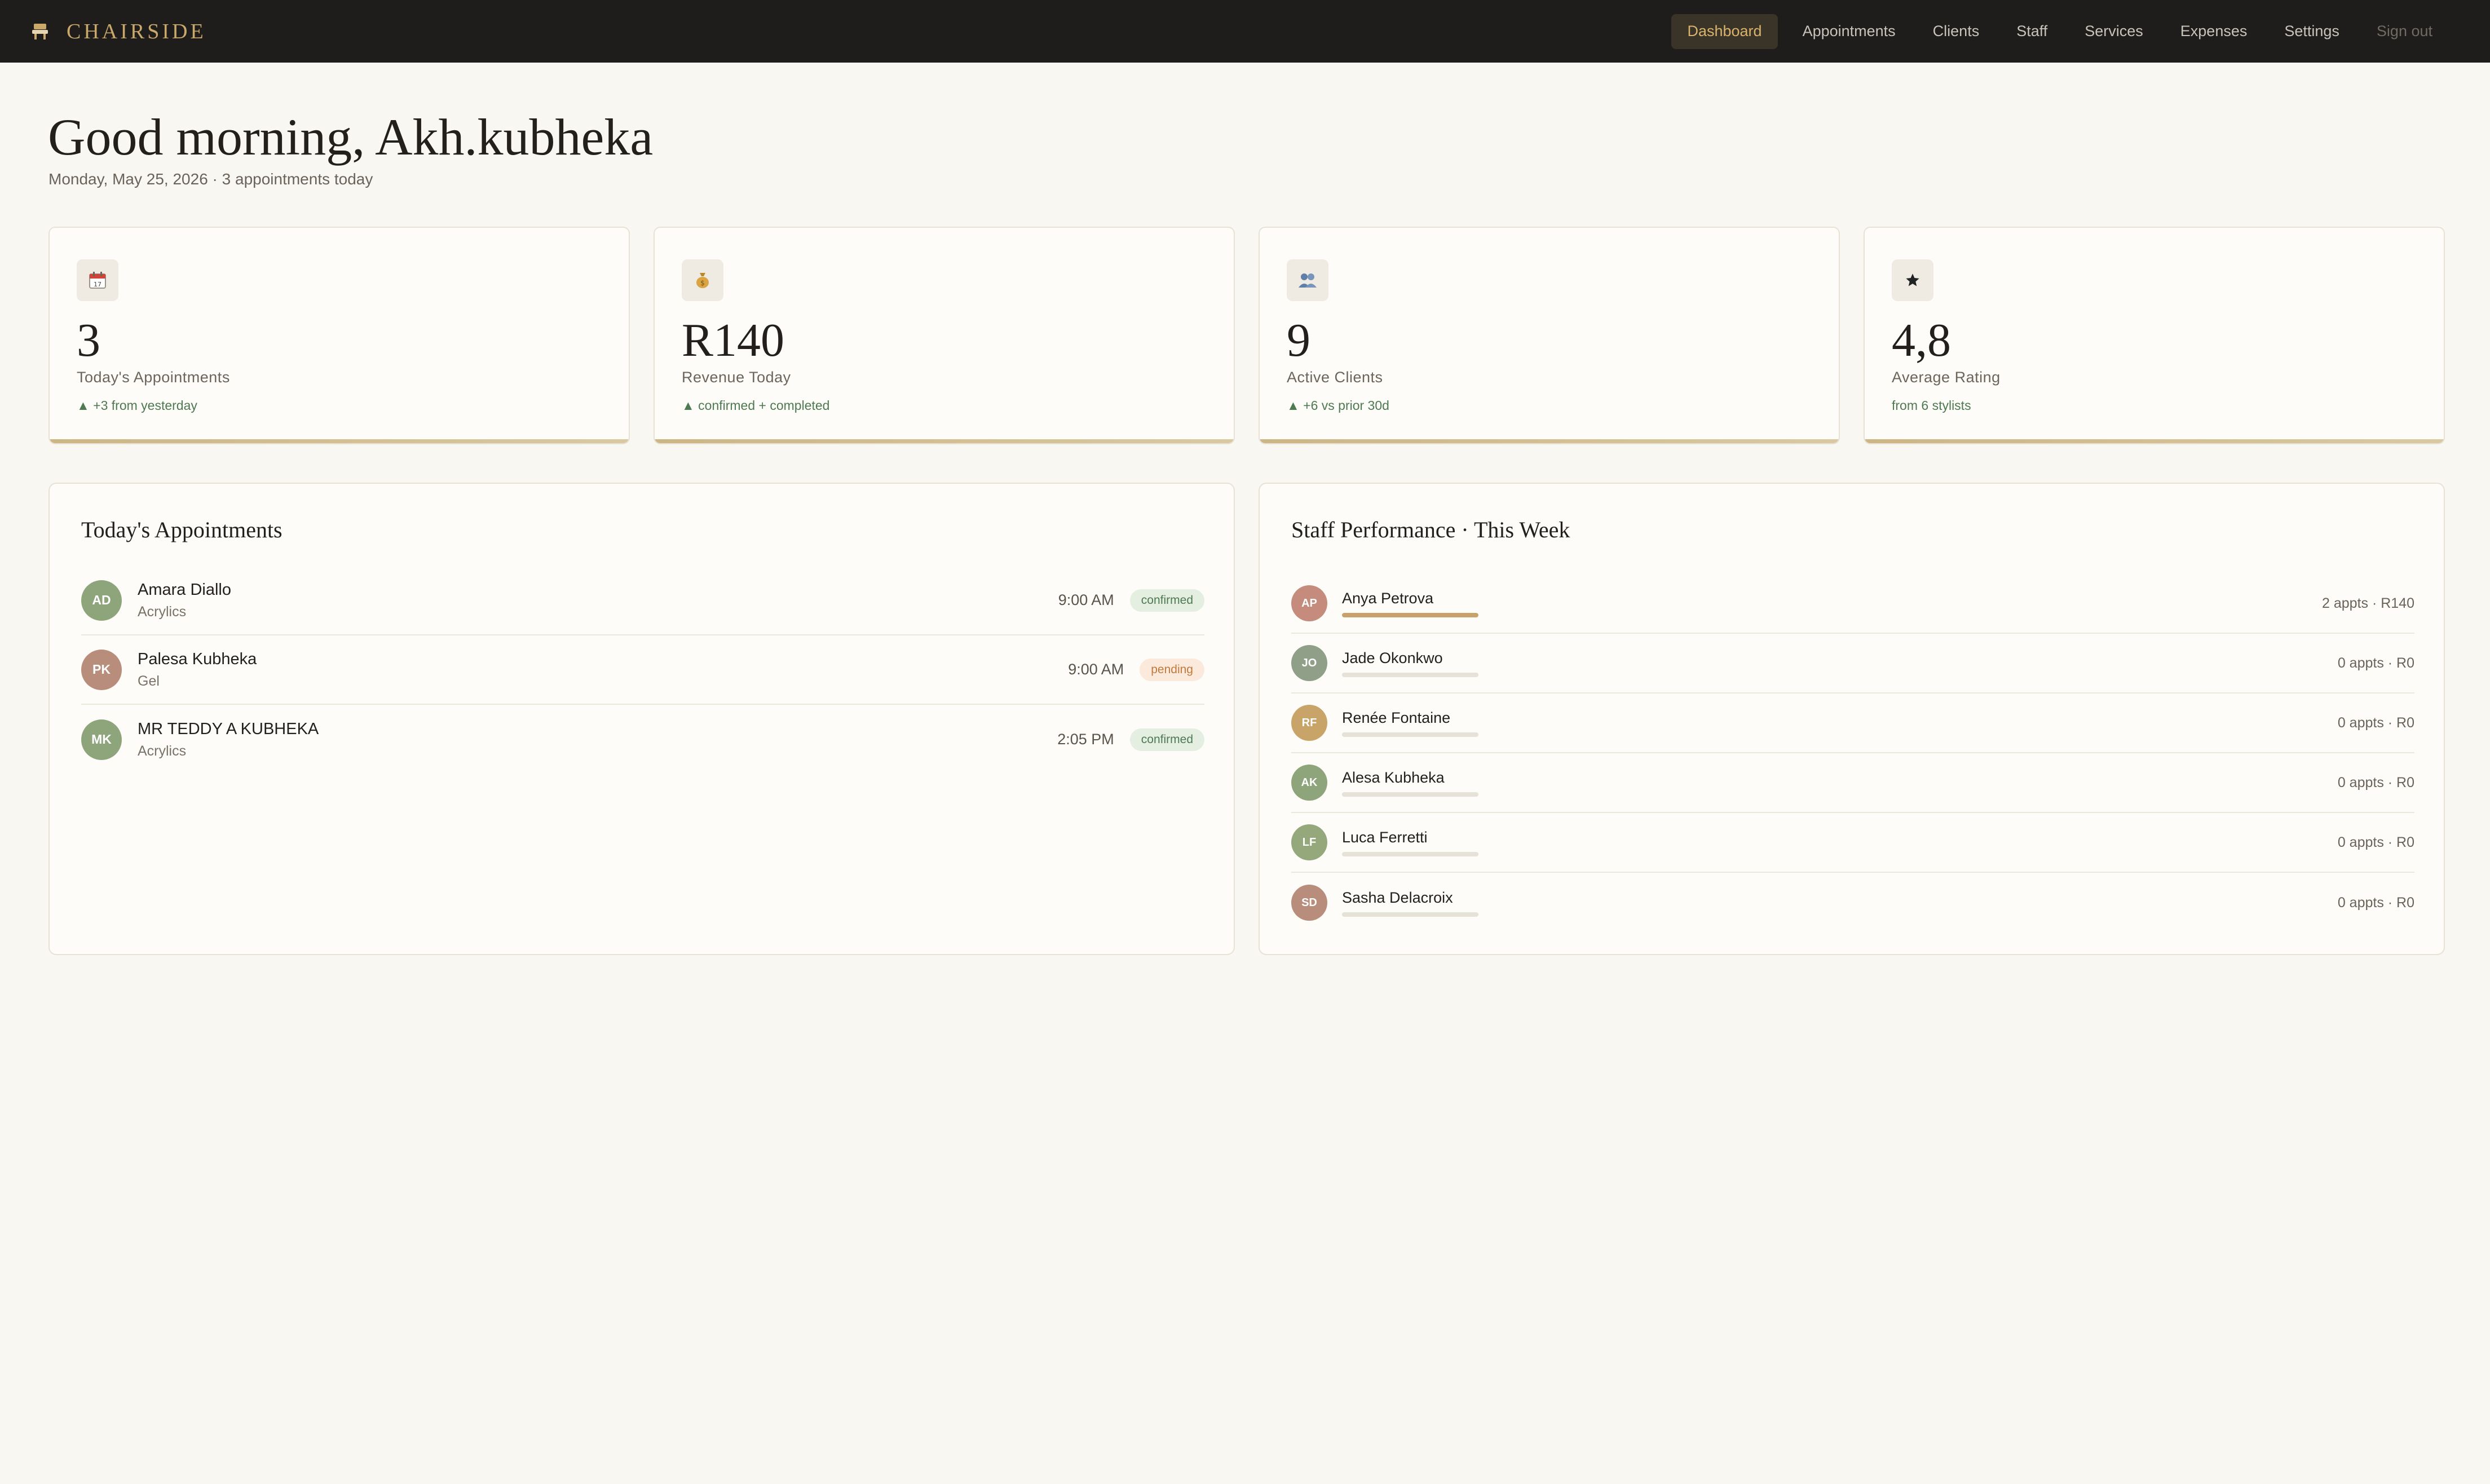  What do you see at coordinates (1172, 670) in the screenshot?
I see `status-badge: pending` at bounding box center [1172, 670].